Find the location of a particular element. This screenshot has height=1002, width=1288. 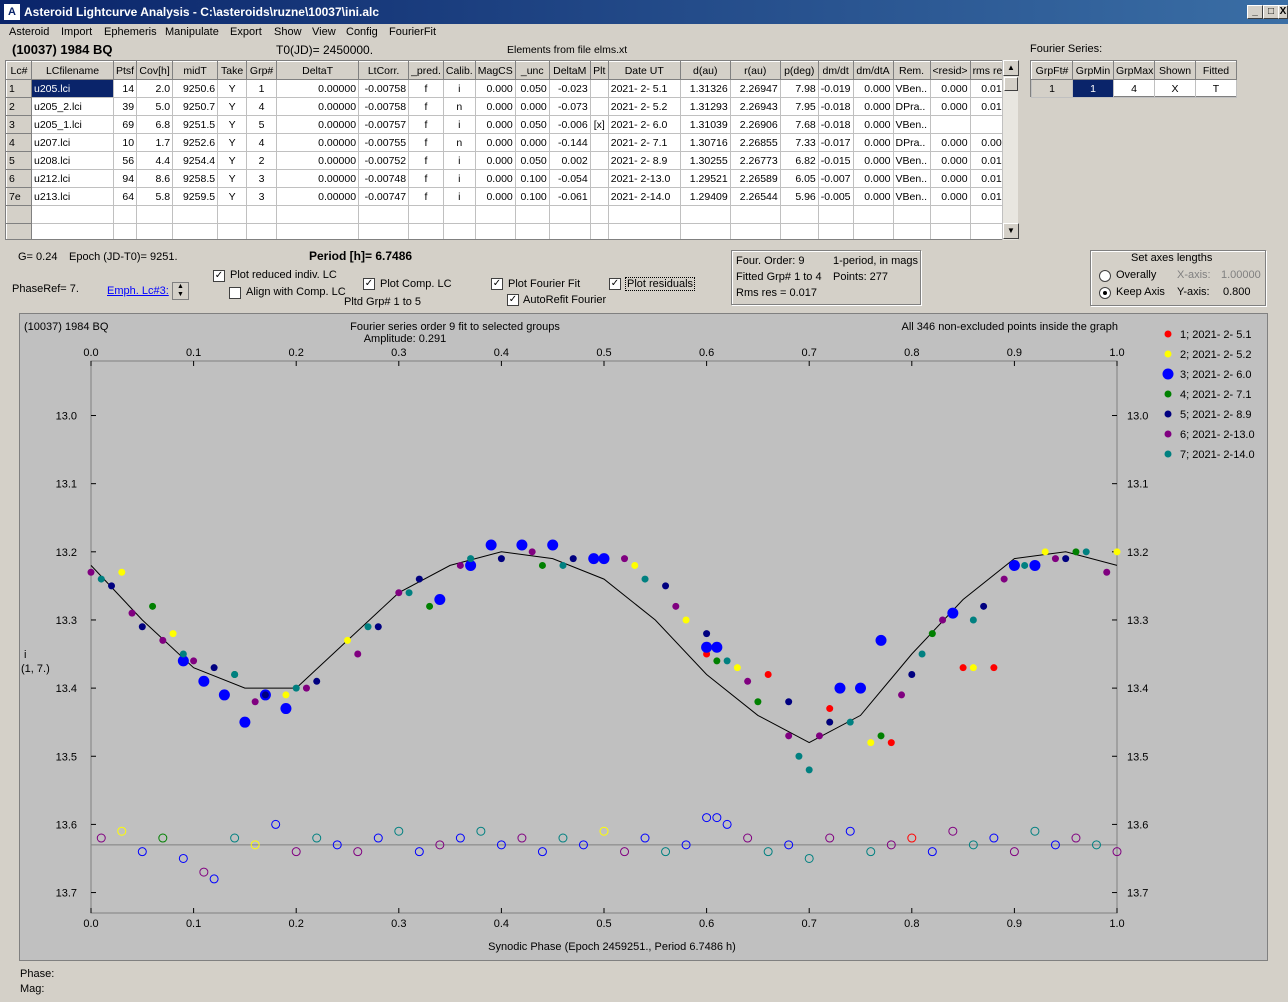

fourier-cell: X is located at coordinates (1175, 88).